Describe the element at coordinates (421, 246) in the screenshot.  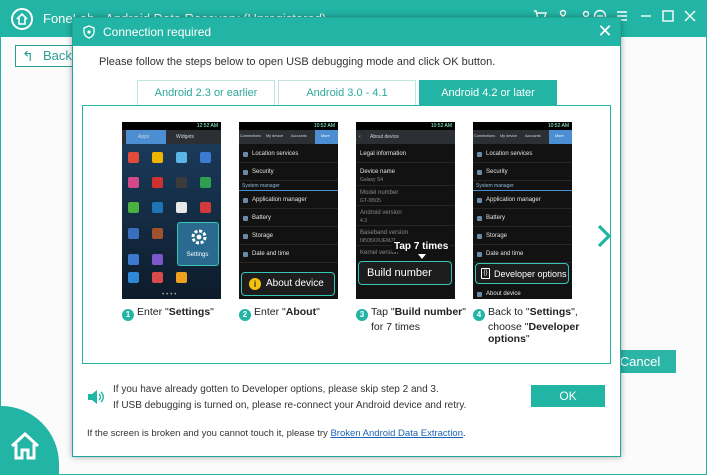
I see `tap-hint: Tap 7 times` at that location.